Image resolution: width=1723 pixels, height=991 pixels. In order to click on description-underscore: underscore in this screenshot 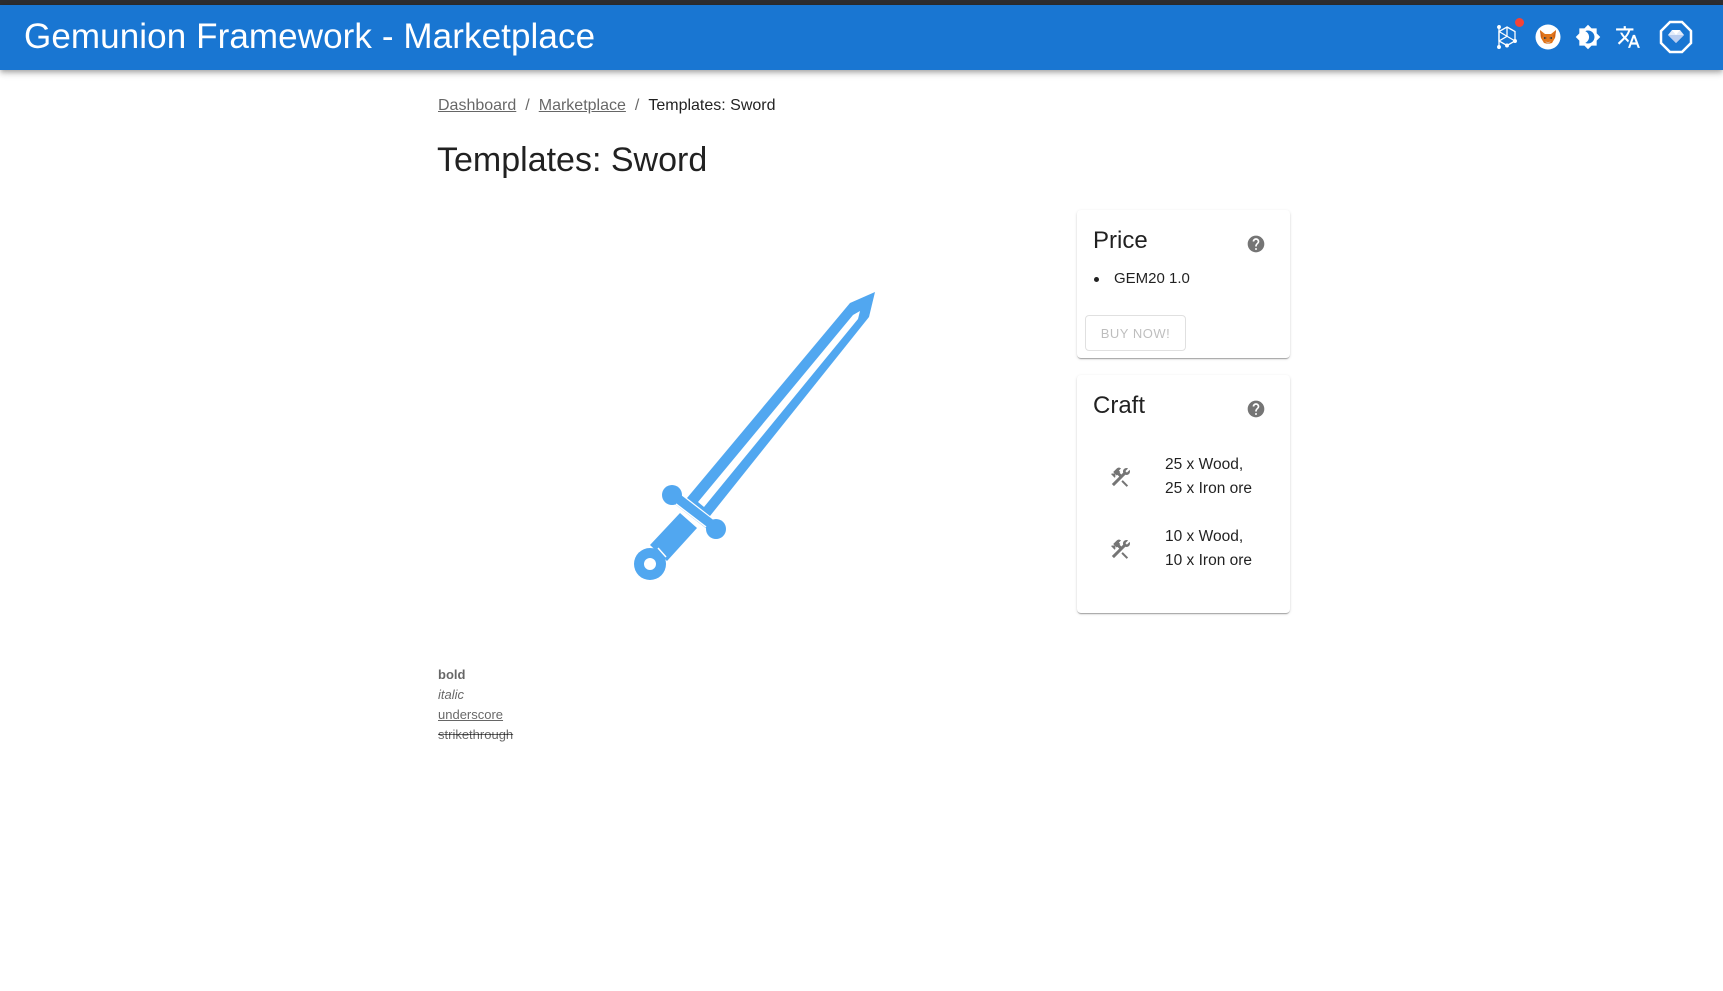, I will do `click(471, 714)`.